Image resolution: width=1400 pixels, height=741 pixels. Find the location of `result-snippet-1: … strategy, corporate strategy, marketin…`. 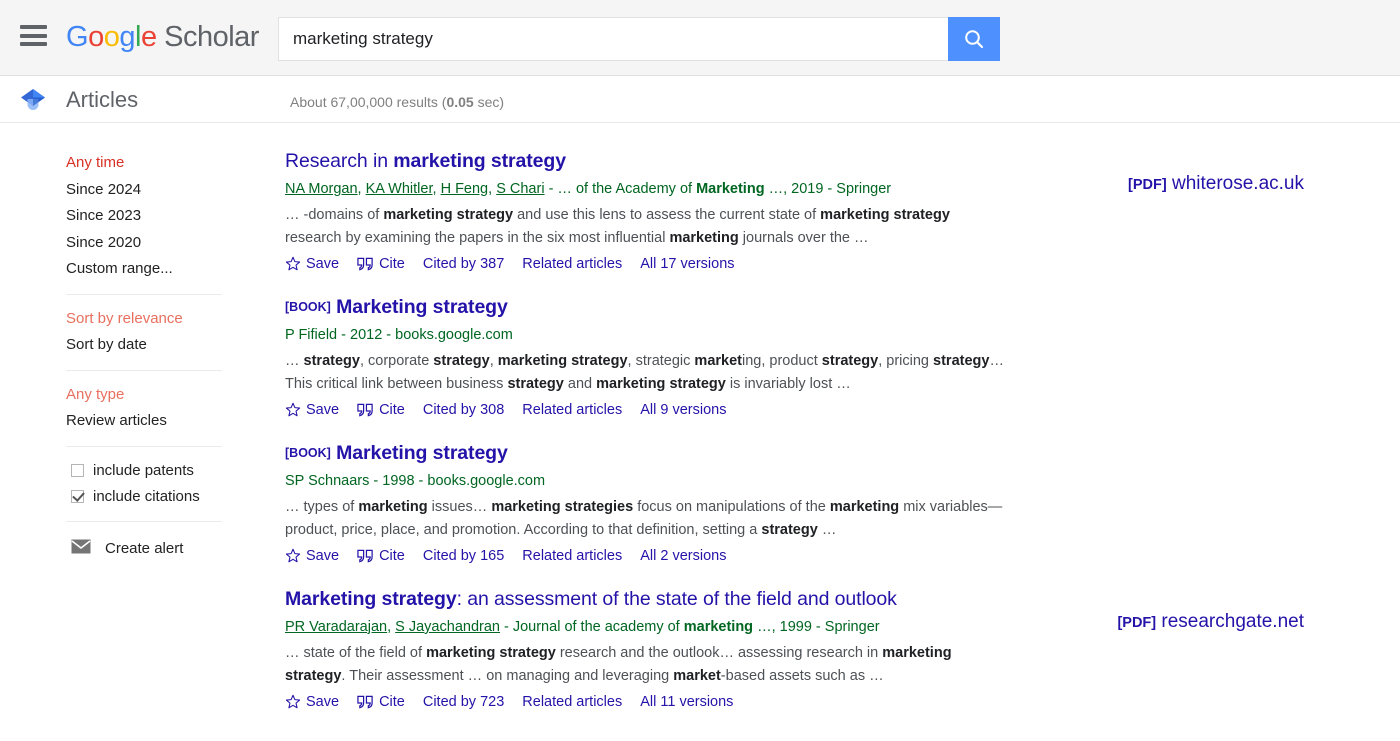

result-snippet-1: … strategy, corporate strategy, marketin… is located at coordinates (644, 372).